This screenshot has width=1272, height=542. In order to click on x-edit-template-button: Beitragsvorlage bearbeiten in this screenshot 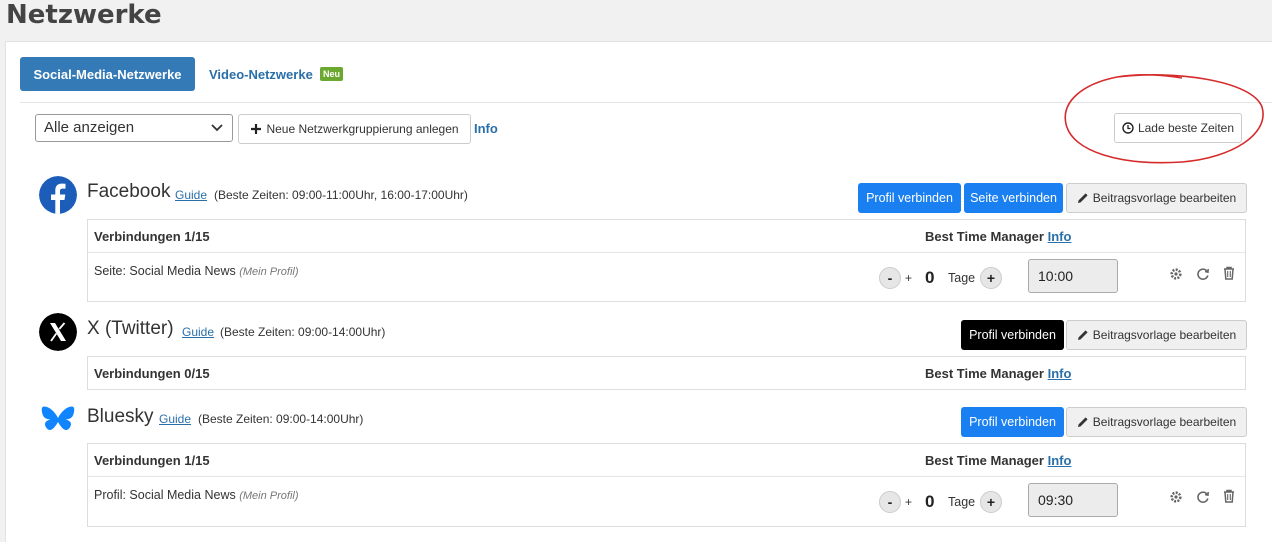, I will do `click(1156, 335)`.